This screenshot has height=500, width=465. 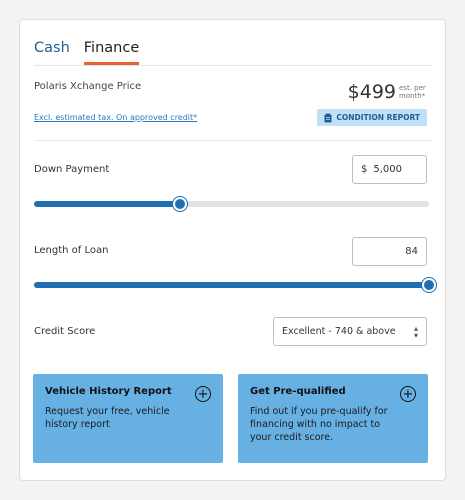 What do you see at coordinates (71, 250) in the screenshot?
I see `loan-length-label: Length of Loan` at bounding box center [71, 250].